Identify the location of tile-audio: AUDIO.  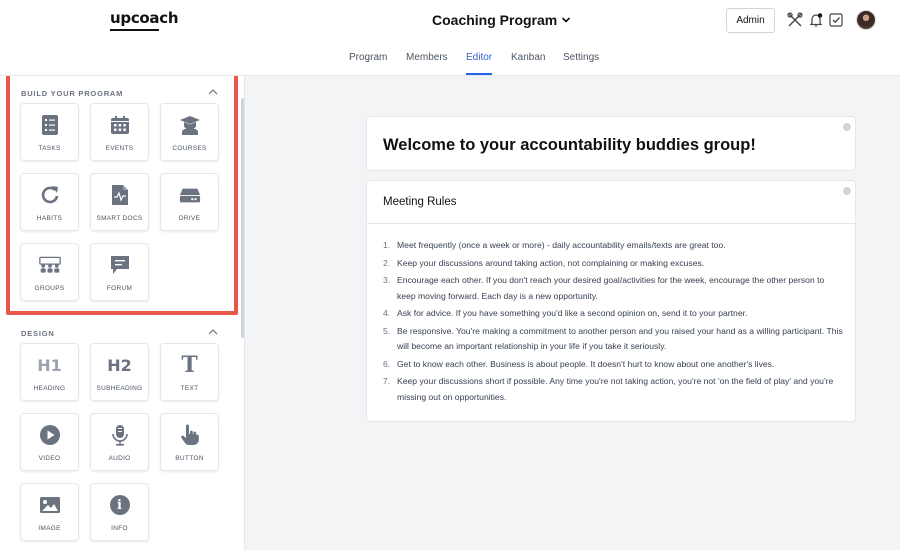
(119, 442).